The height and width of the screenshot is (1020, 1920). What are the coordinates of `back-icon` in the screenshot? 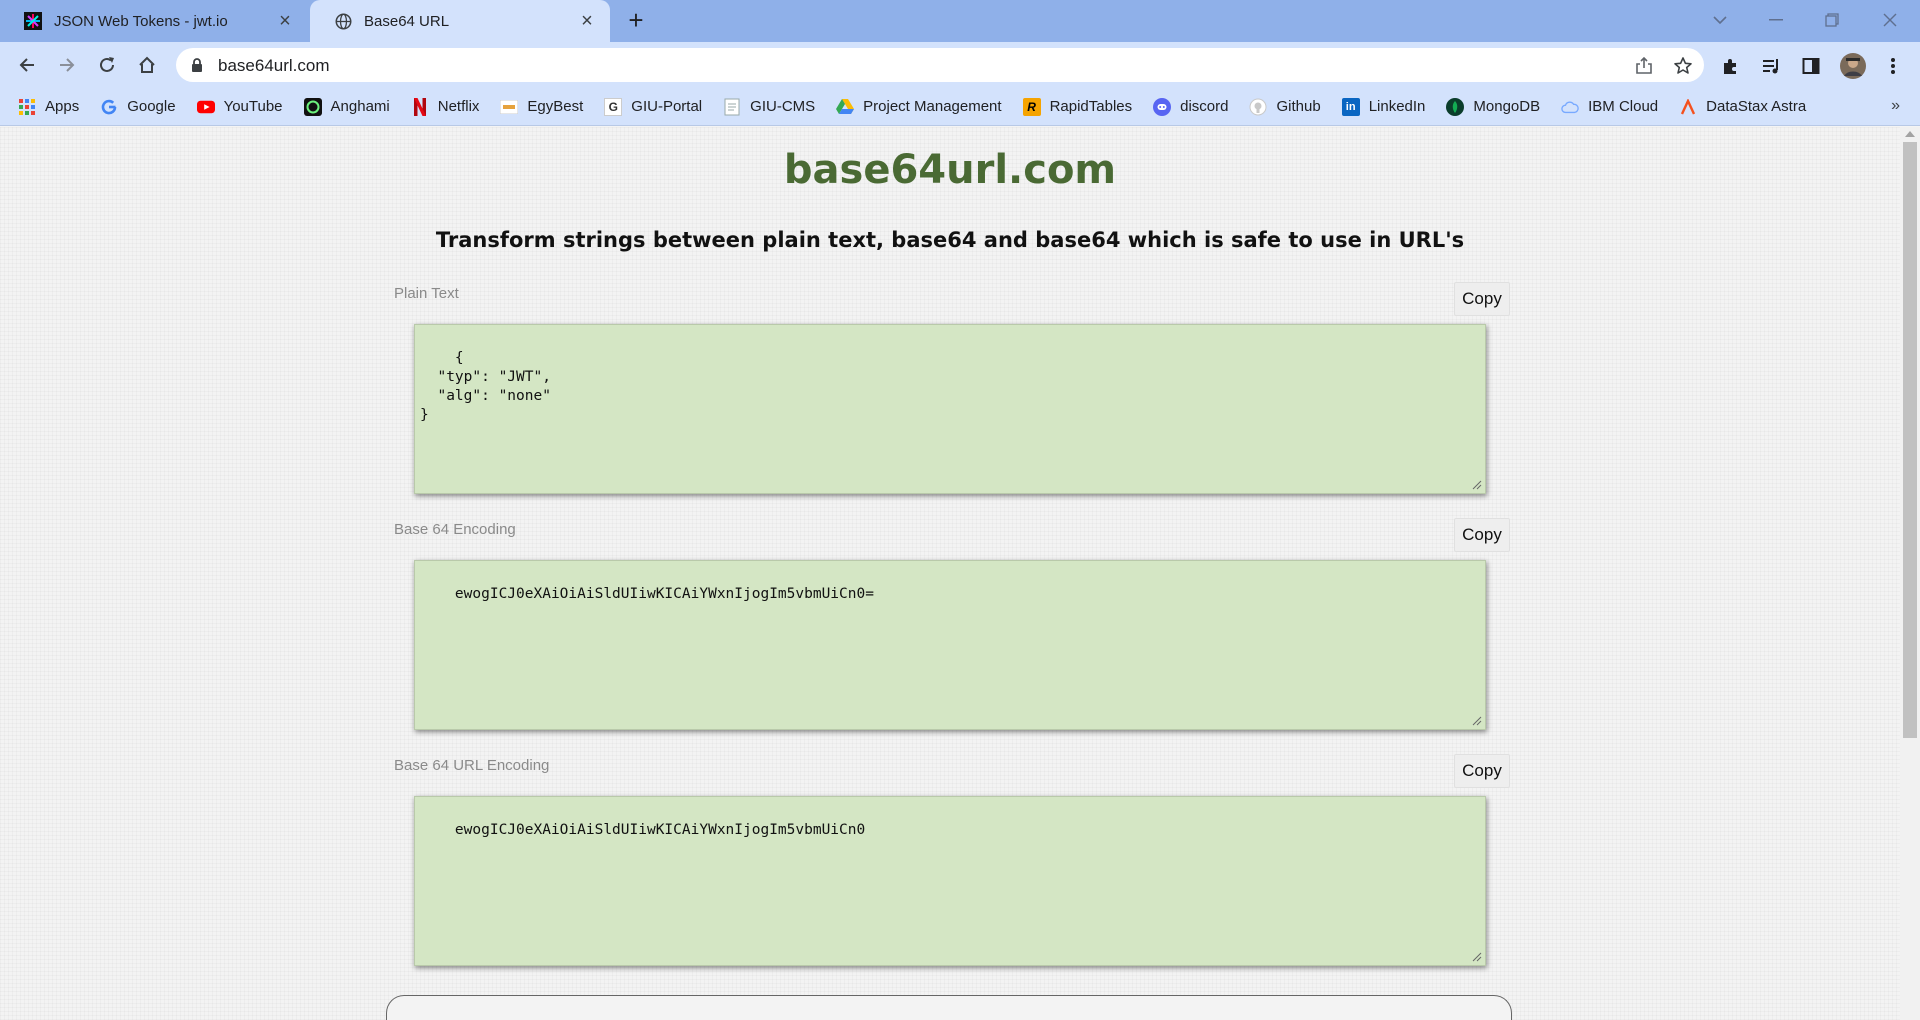 It's located at (27, 65).